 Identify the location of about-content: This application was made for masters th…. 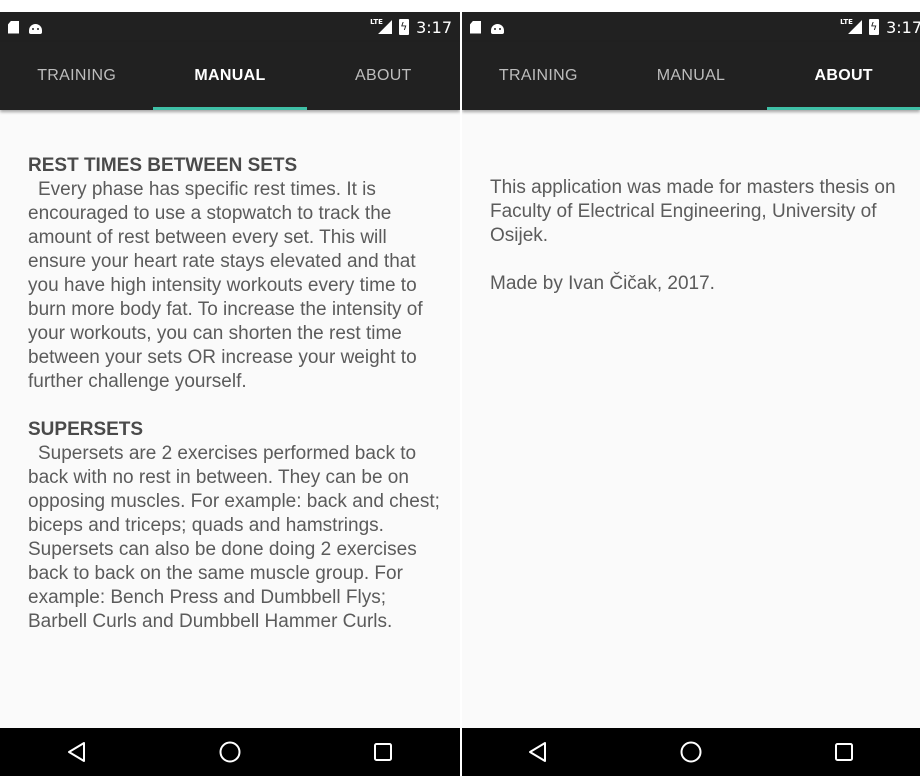
(691, 203).